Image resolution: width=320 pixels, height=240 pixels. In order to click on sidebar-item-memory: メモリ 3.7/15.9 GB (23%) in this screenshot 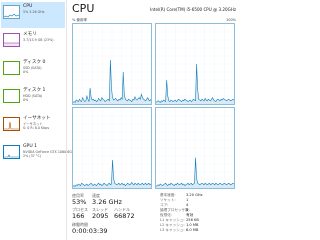, I will do `click(33, 43)`.